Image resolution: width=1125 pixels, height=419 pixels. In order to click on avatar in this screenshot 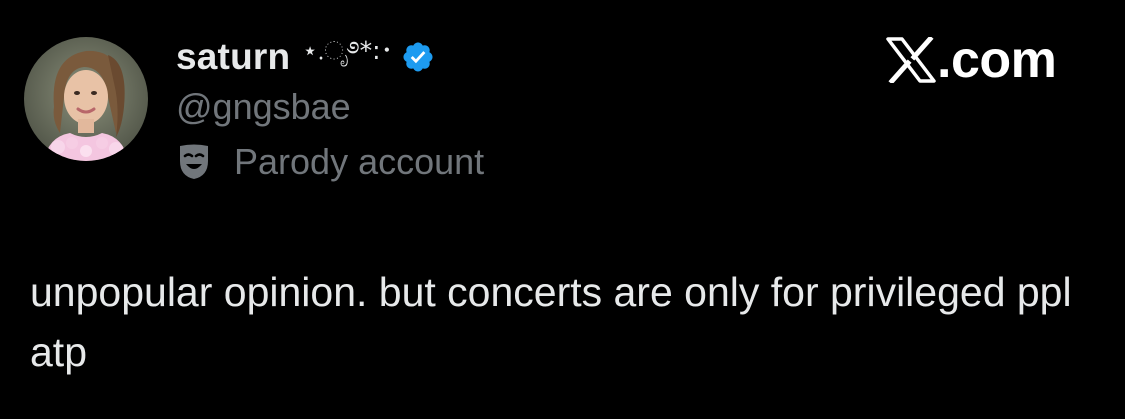, I will do `click(86, 99)`.